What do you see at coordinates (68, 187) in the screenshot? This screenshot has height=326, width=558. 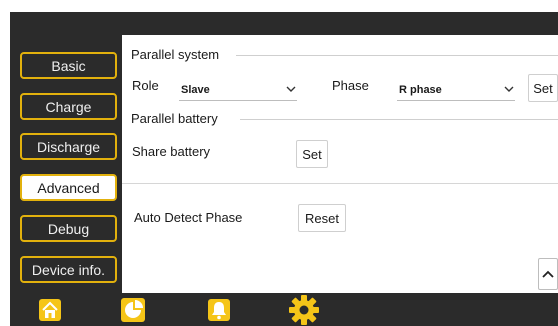 I see `sidebar-item-advanced: Advanced` at bounding box center [68, 187].